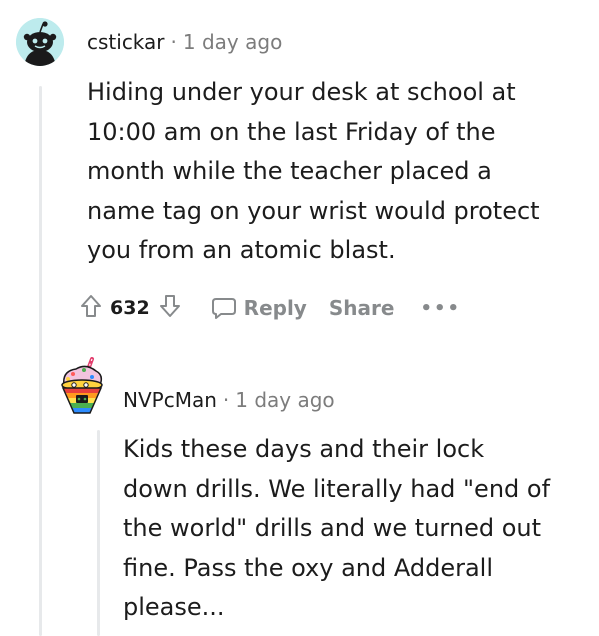 The image size is (599, 636). What do you see at coordinates (304, 449) in the screenshot?
I see `comment-body-line: Kids these days and their lock` at bounding box center [304, 449].